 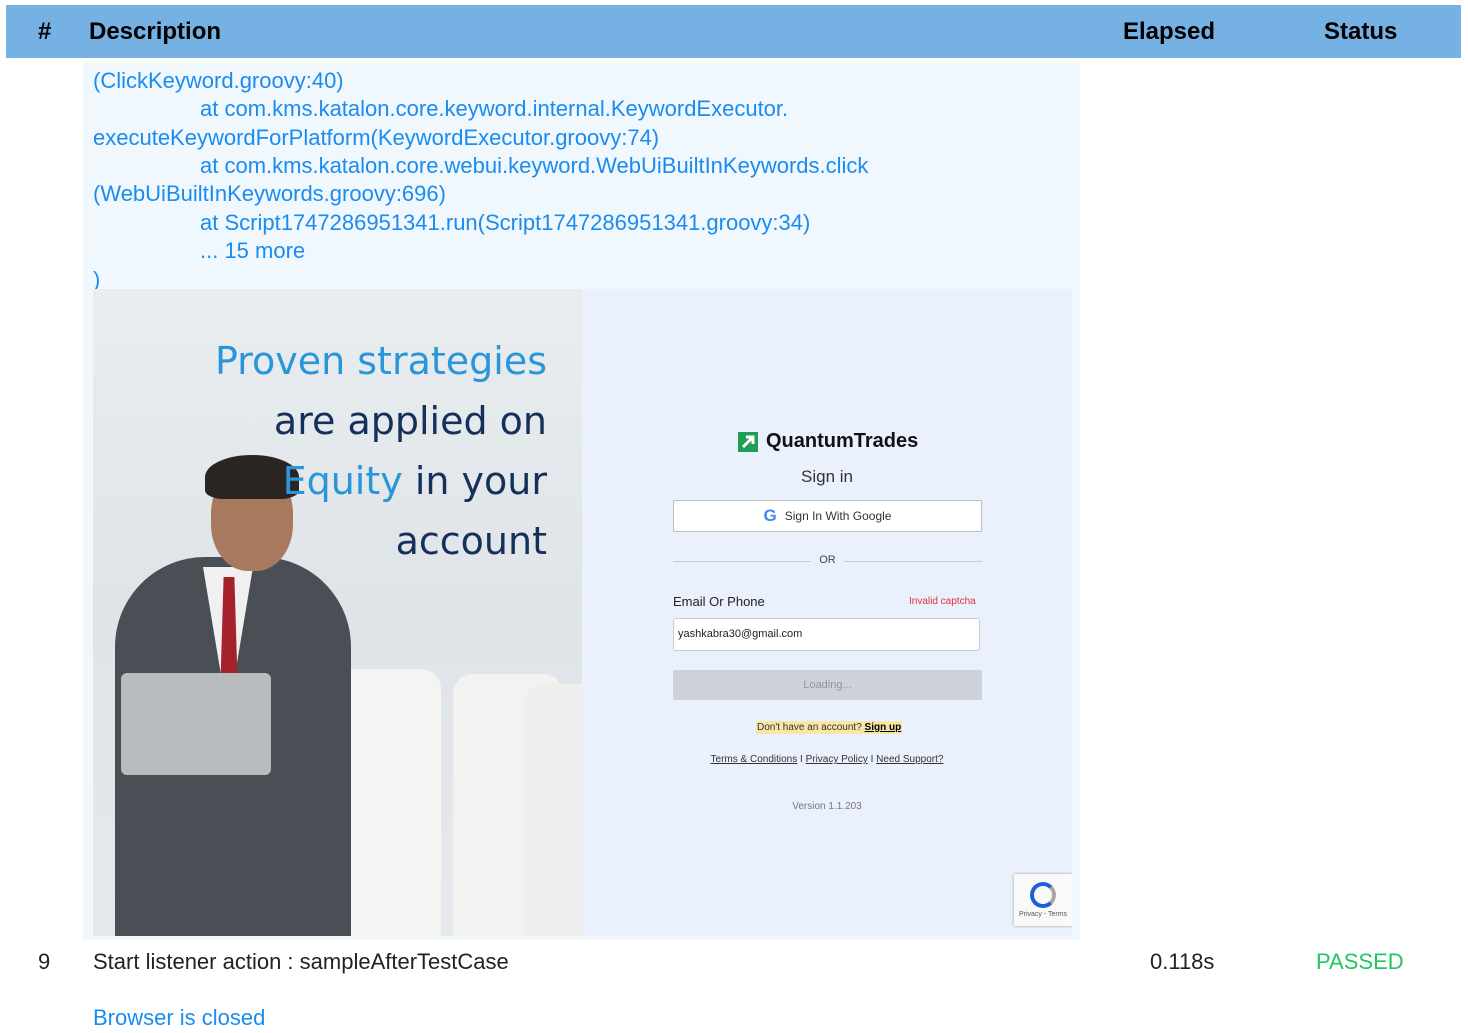 What do you see at coordinates (827, 476) in the screenshot?
I see `signin-title: Sign in` at bounding box center [827, 476].